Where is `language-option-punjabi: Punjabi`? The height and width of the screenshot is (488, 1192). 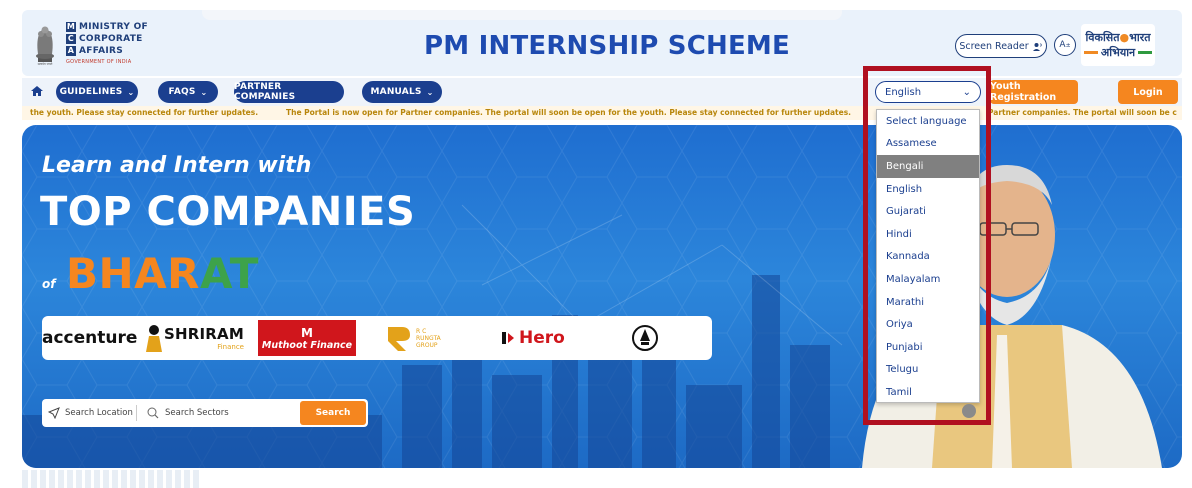 language-option-punjabi: Punjabi is located at coordinates (928, 347).